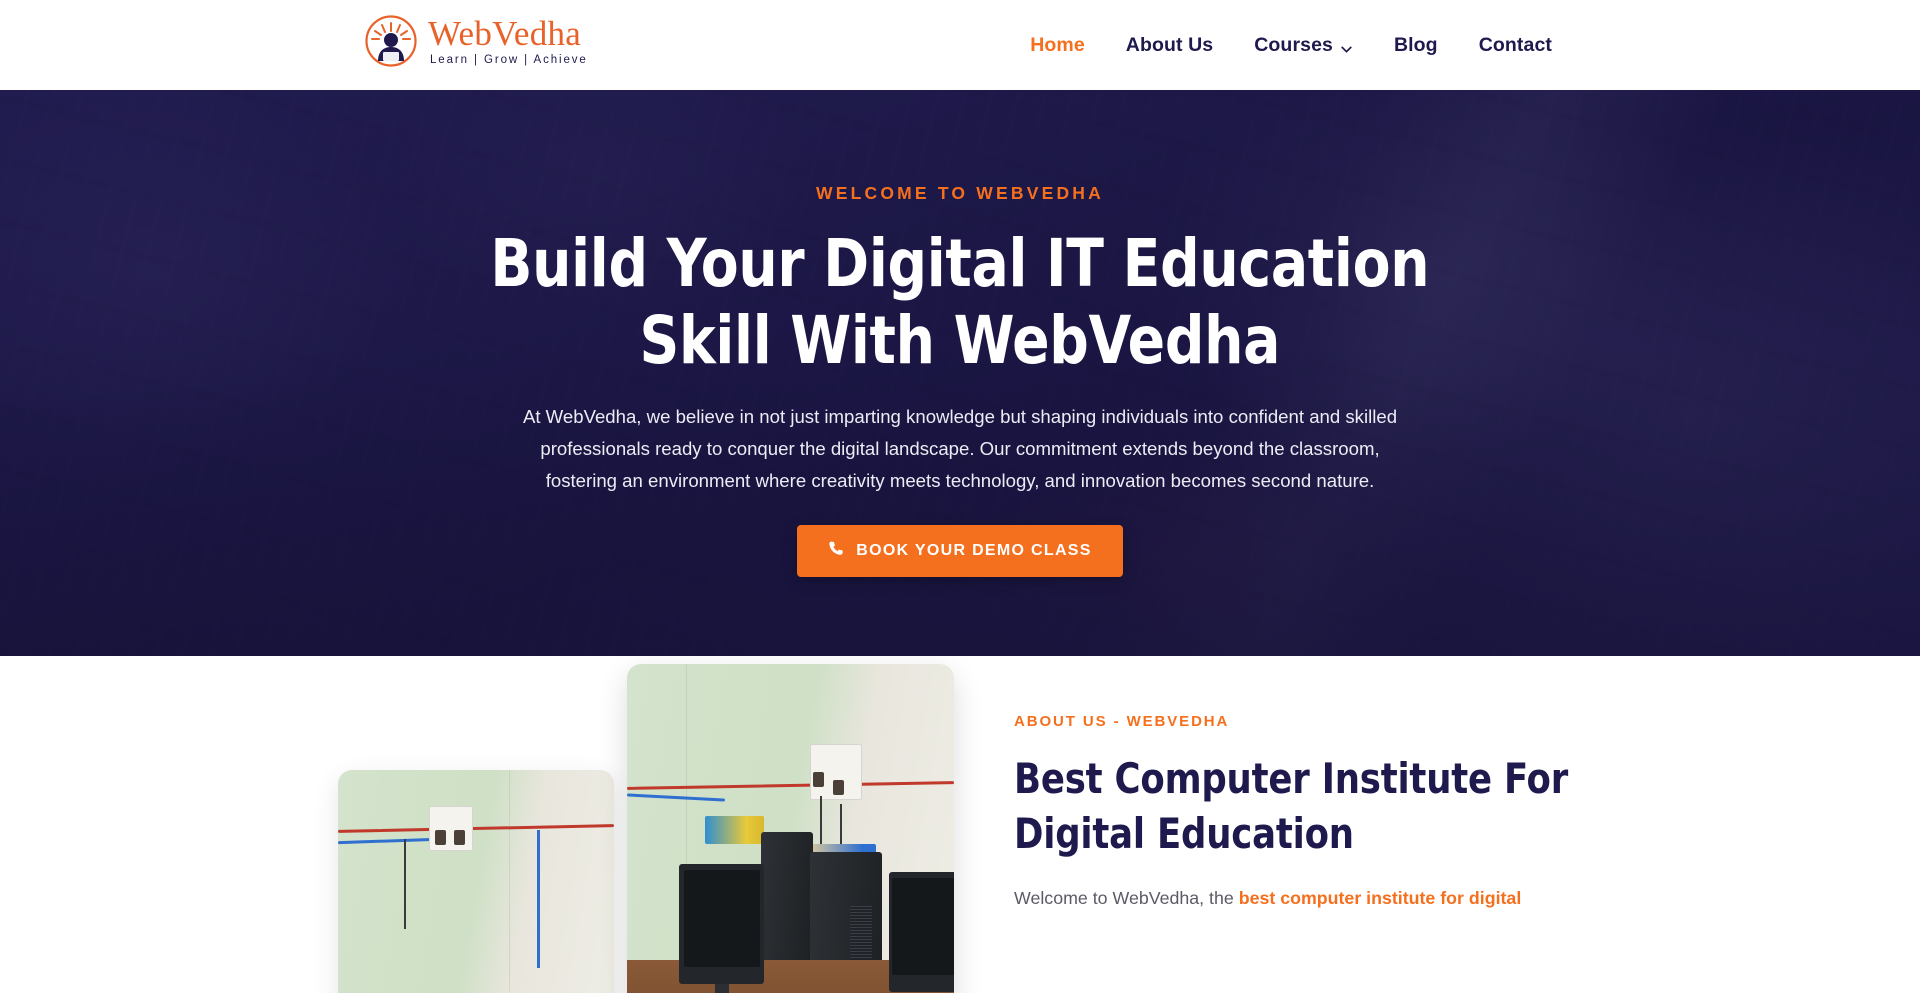 This screenshot has width=1920, height=993. I want to click on about-title-line-2: Digital Education, so click(1184, 833).